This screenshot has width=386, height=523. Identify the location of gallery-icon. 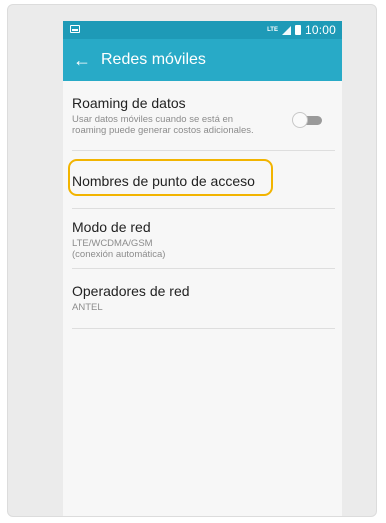
(75, 29).